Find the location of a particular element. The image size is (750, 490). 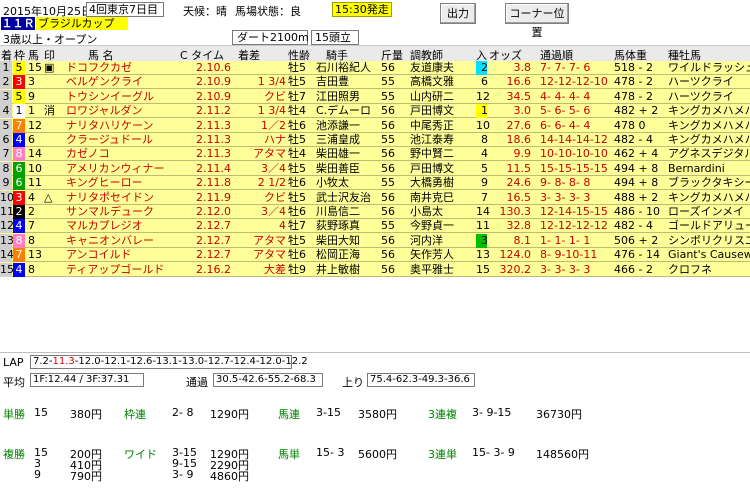

jockey: C.デムーロ is located at coordinates (343, 111).